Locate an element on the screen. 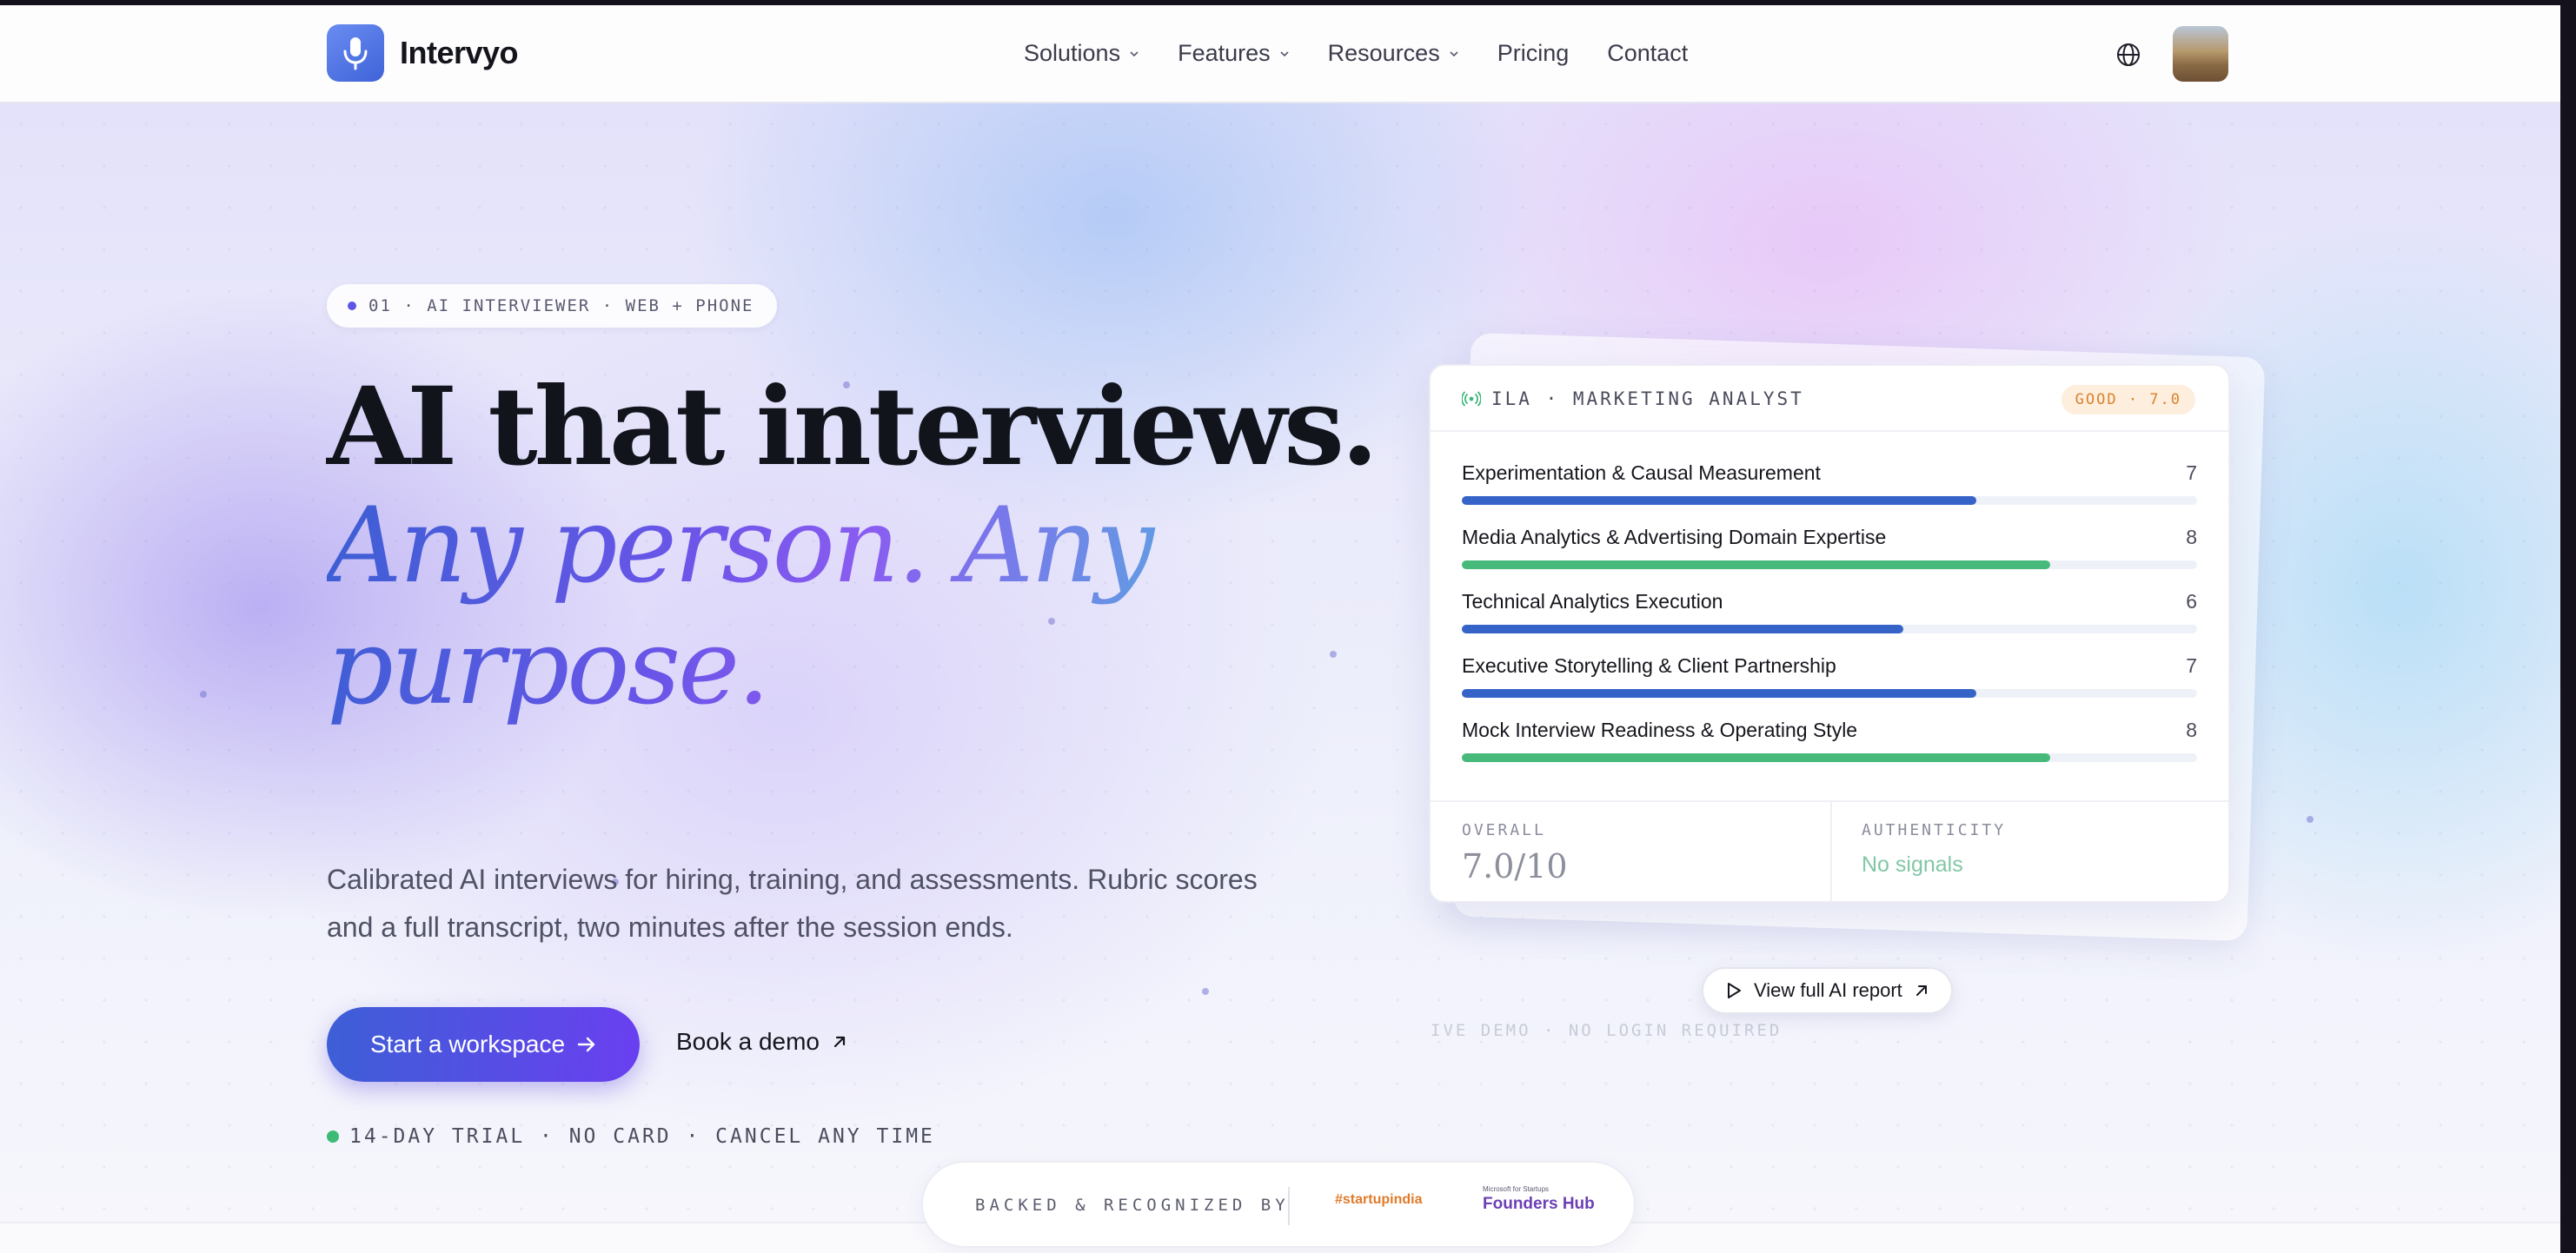 The width and height of the screenshot is (2576, 1253). report-card-header: ILA · MARKETING ANALYST GOOD · 7.0 is located at coordinates (1829, 399).